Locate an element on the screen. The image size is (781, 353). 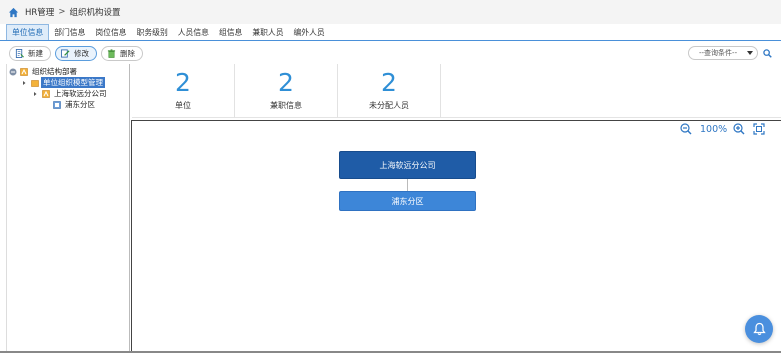
tree-node-root: 组织结构部署 is located at coordinates (68, 71).